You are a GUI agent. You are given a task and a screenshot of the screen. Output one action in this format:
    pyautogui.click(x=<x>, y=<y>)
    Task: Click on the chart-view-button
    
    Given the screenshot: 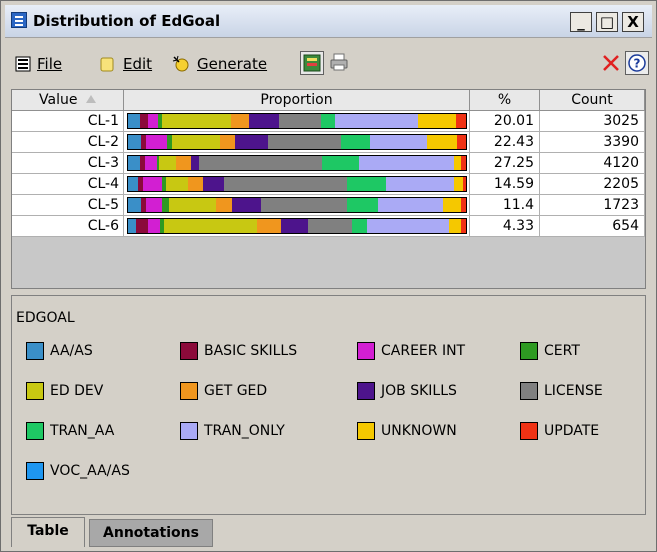 What is the action you would take?
    pyautogui.click(x=312, y=63)
    